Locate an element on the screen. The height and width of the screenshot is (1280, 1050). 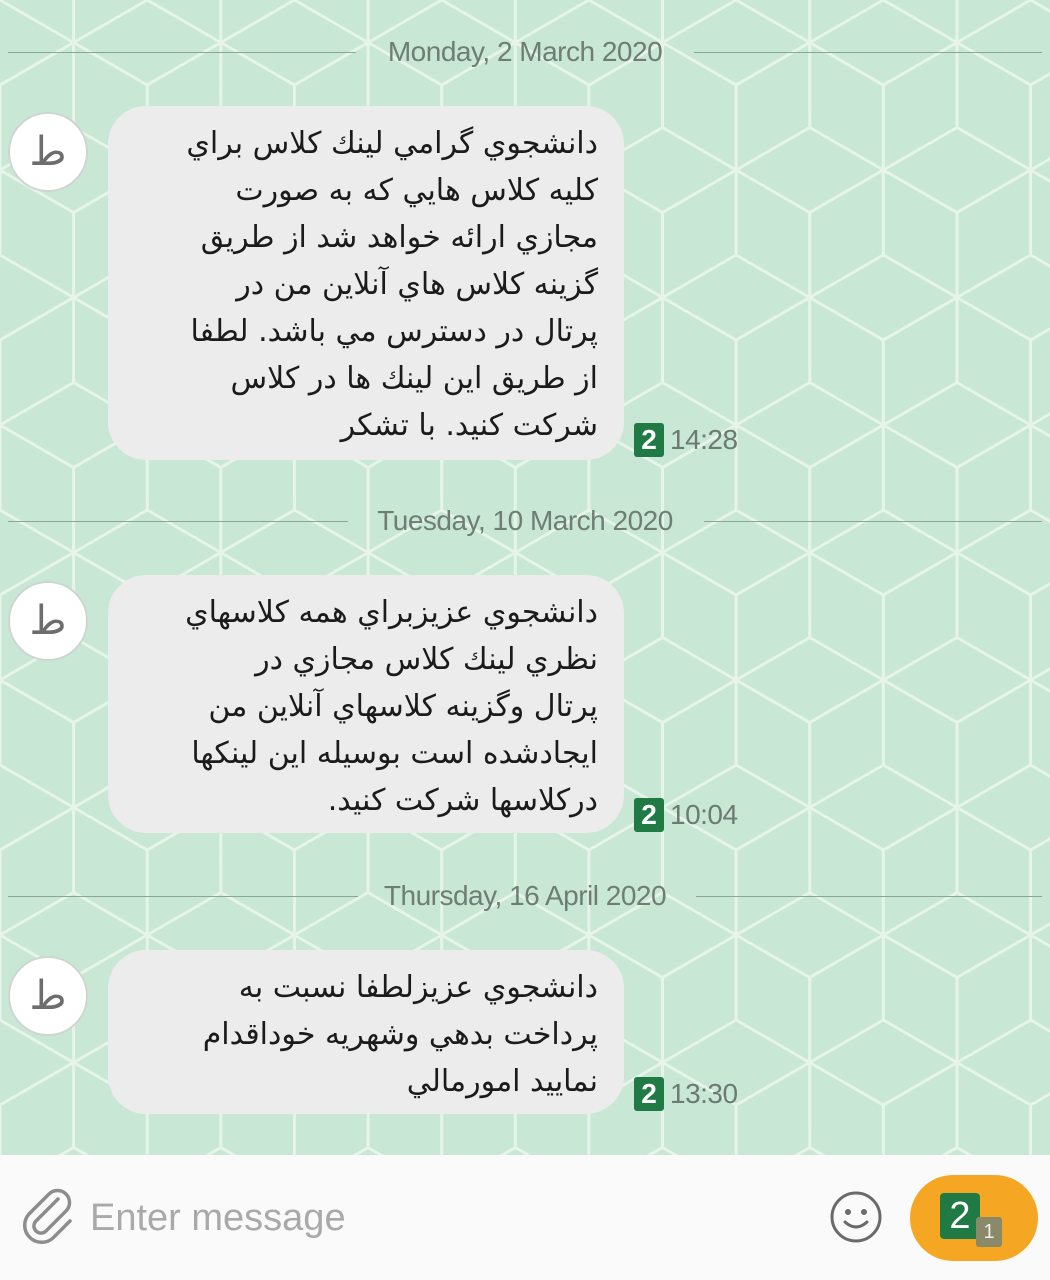
message-time: 14:28 is located at coordinates (704, 439).